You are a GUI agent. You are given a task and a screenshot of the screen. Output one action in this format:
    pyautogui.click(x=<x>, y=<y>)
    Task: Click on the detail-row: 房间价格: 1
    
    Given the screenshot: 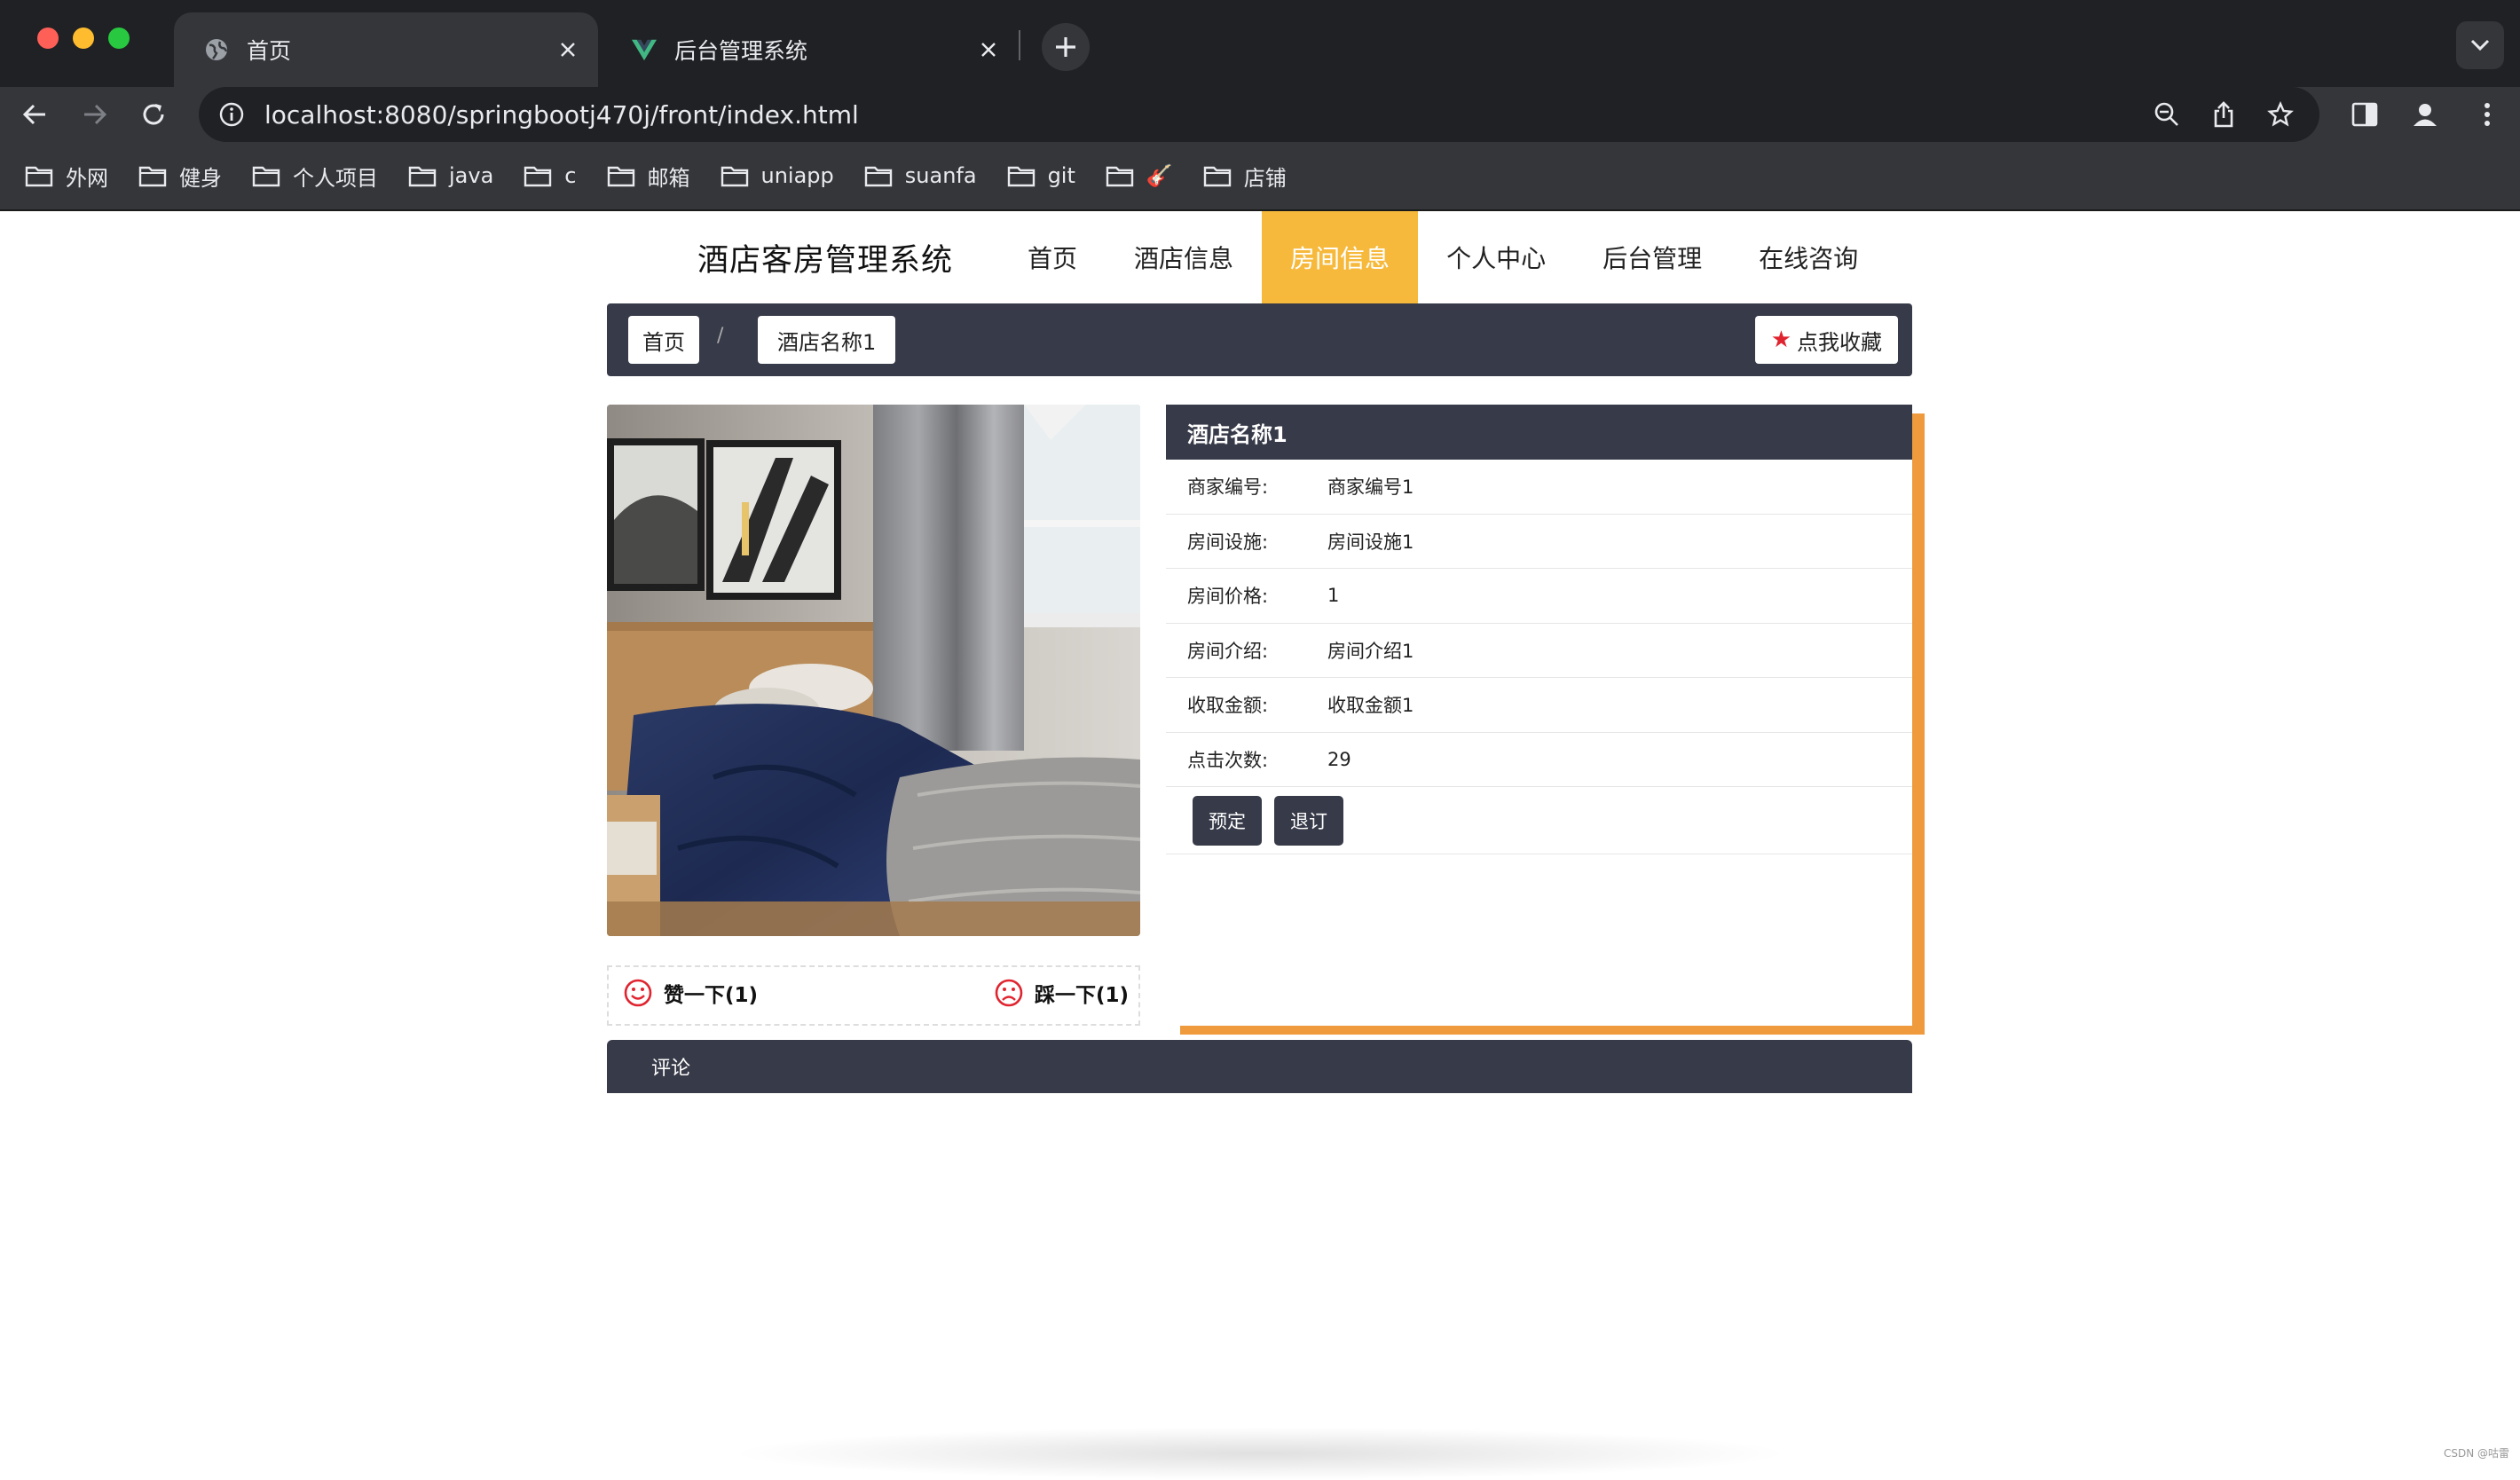 What is the action you would take?
    pyautogui.click(x=1539, y=596)
    